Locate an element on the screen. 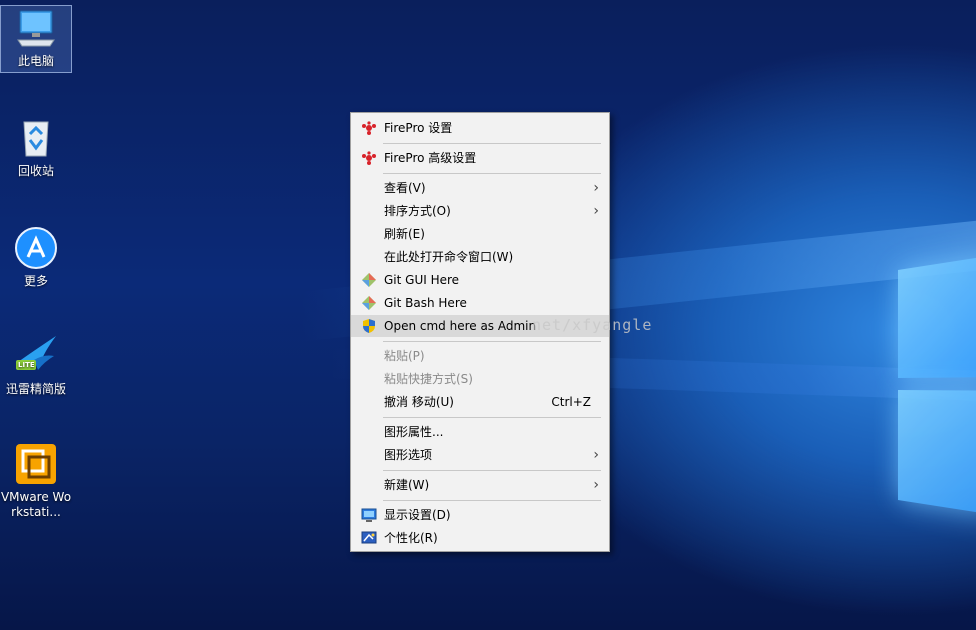 The width and height of the screenshot is (976, 630). menu-item-firepro-settings: FirePro 设置 is located at coordinates (480, 128).